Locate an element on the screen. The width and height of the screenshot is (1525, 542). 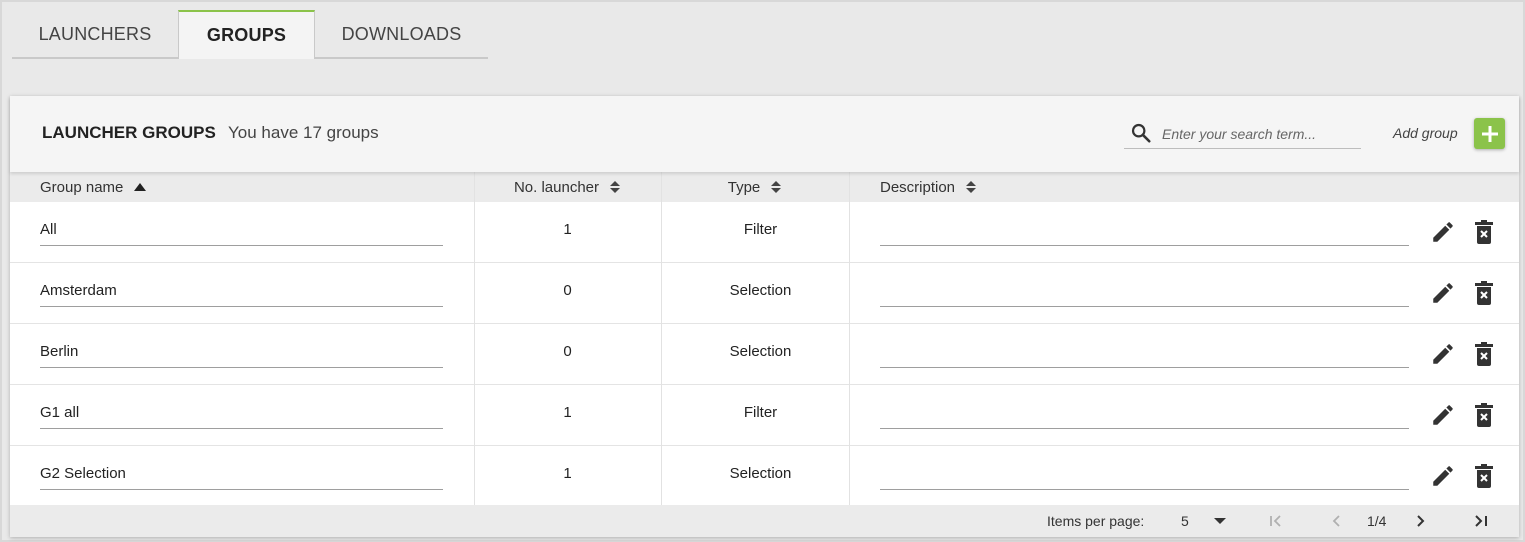
chevron-left-icon is located at coordinates (1337, 521).